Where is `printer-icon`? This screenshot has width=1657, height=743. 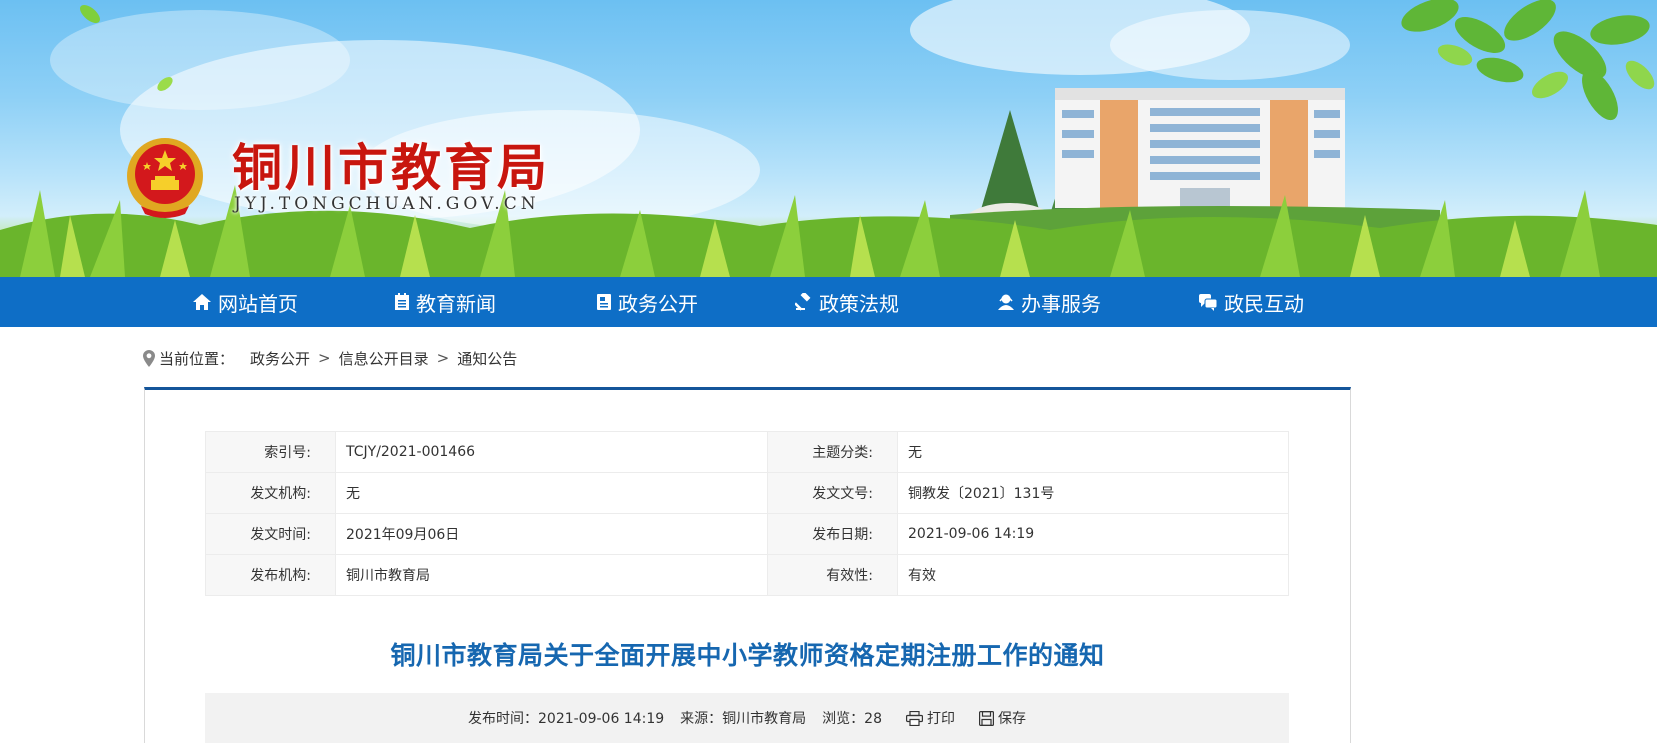
printer-icon is located at coordinates (914, 718).